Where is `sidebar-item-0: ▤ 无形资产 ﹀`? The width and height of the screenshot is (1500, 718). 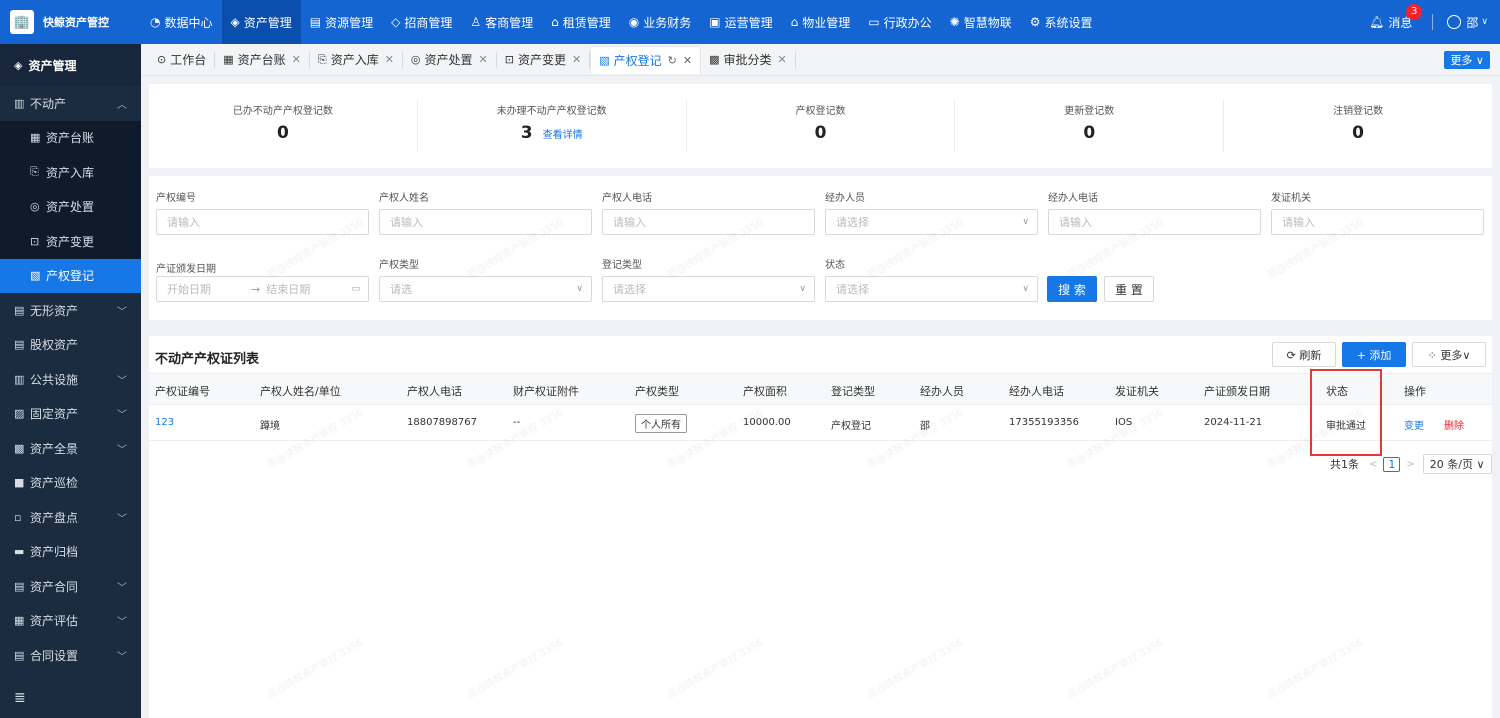 sidebar-item-0: ▤ 无形资产 ﹀ is located at coordinates (70, 310).